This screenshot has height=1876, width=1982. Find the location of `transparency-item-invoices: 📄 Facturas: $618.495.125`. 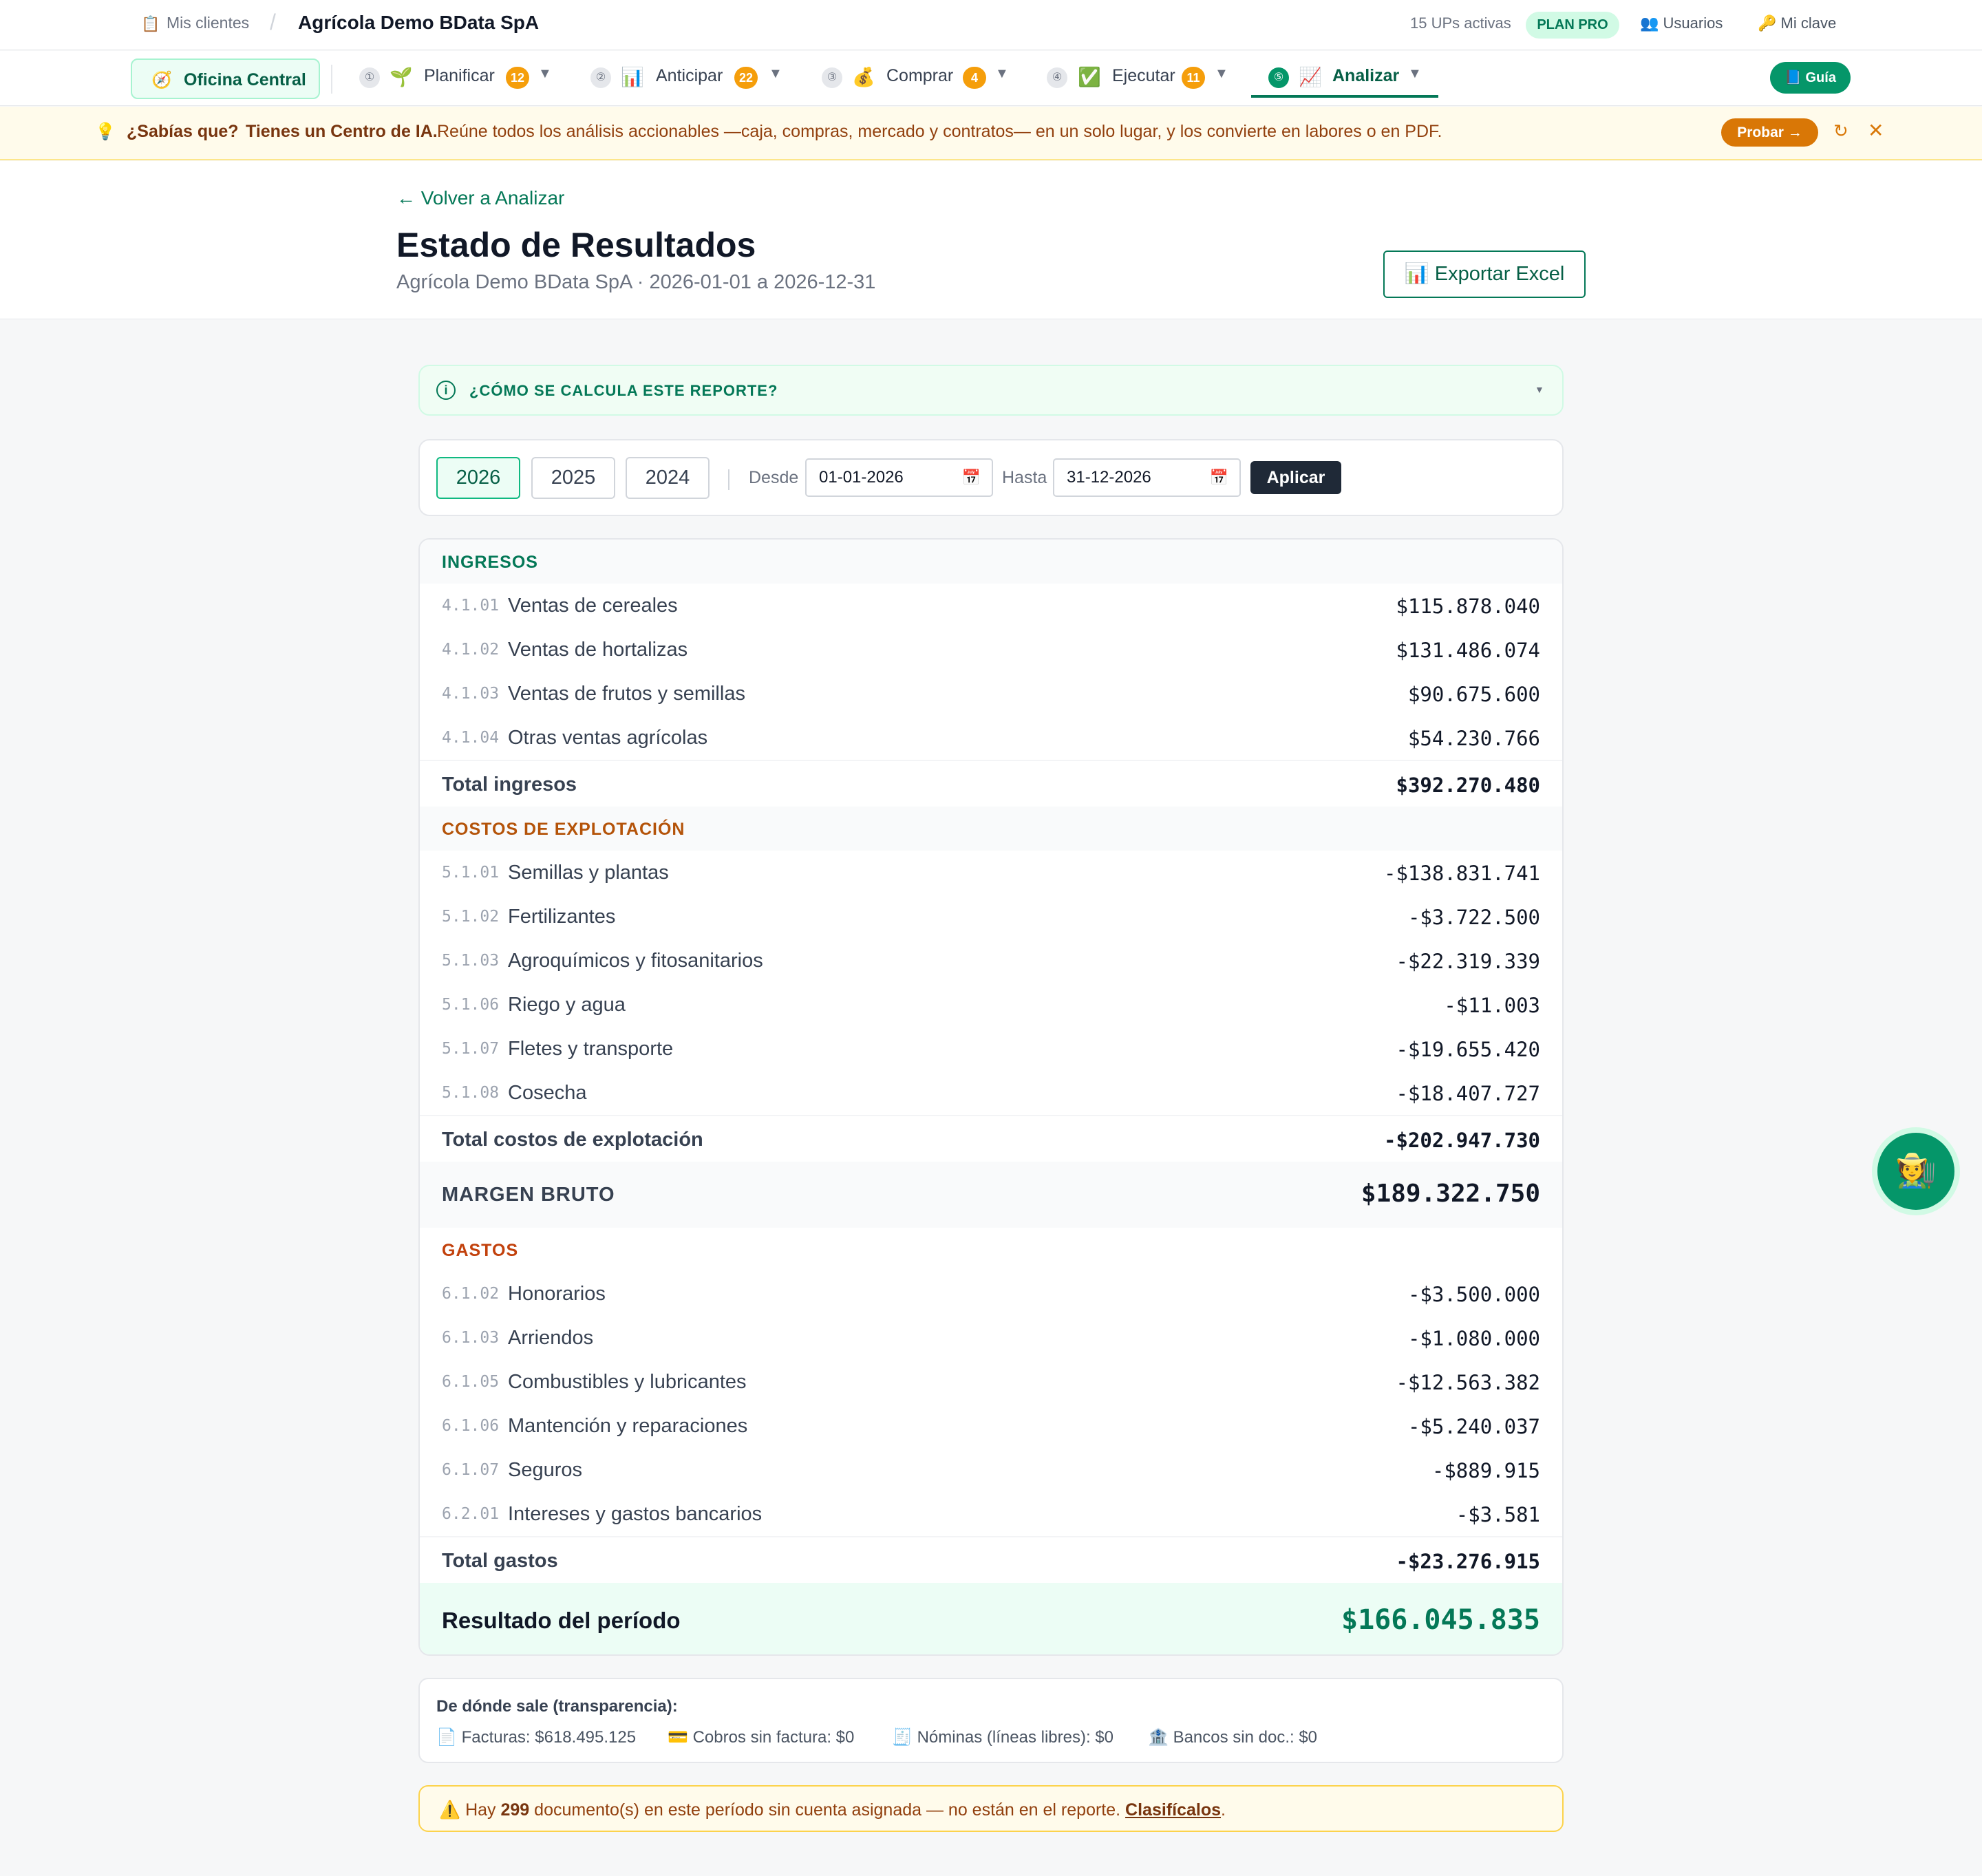

transparency-item-invoices: 📄 Facturas: $618.495.125 is located at coordinates (536, 1737).